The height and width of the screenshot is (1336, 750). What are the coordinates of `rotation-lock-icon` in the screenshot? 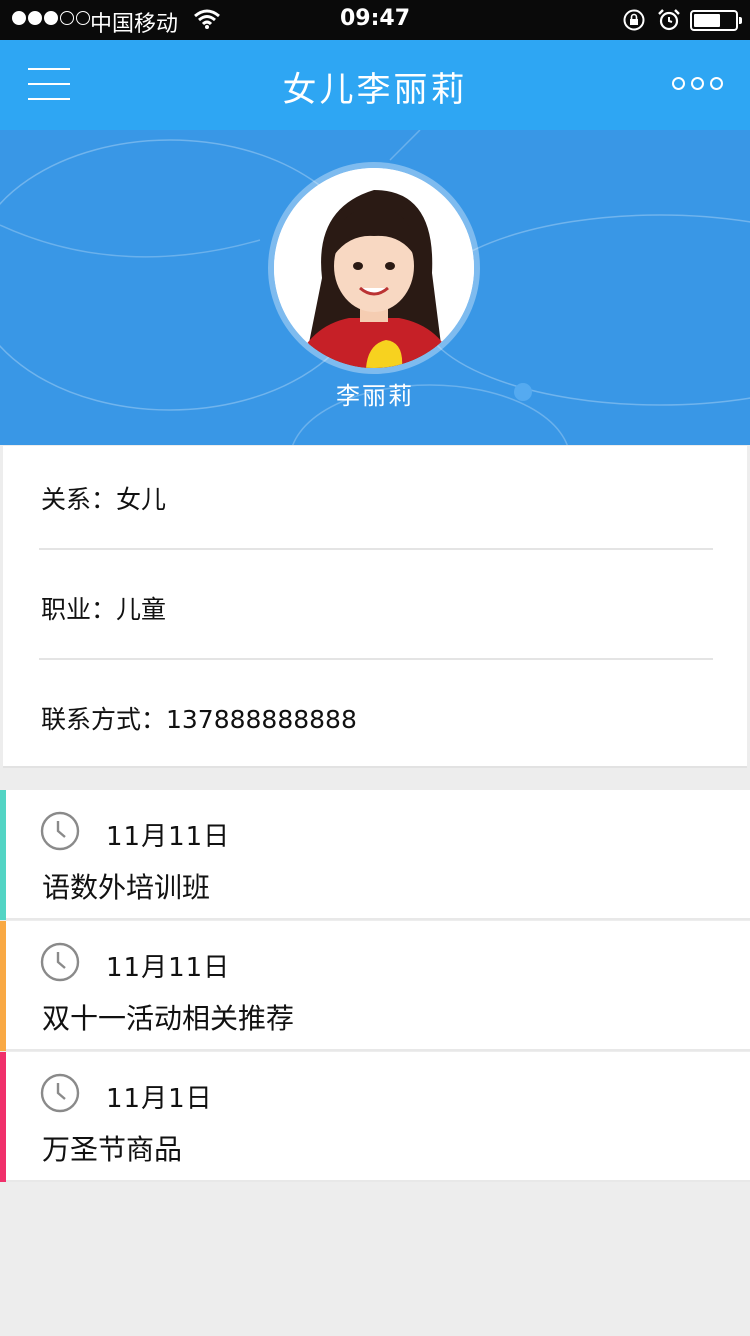 It's located at (634, 20).